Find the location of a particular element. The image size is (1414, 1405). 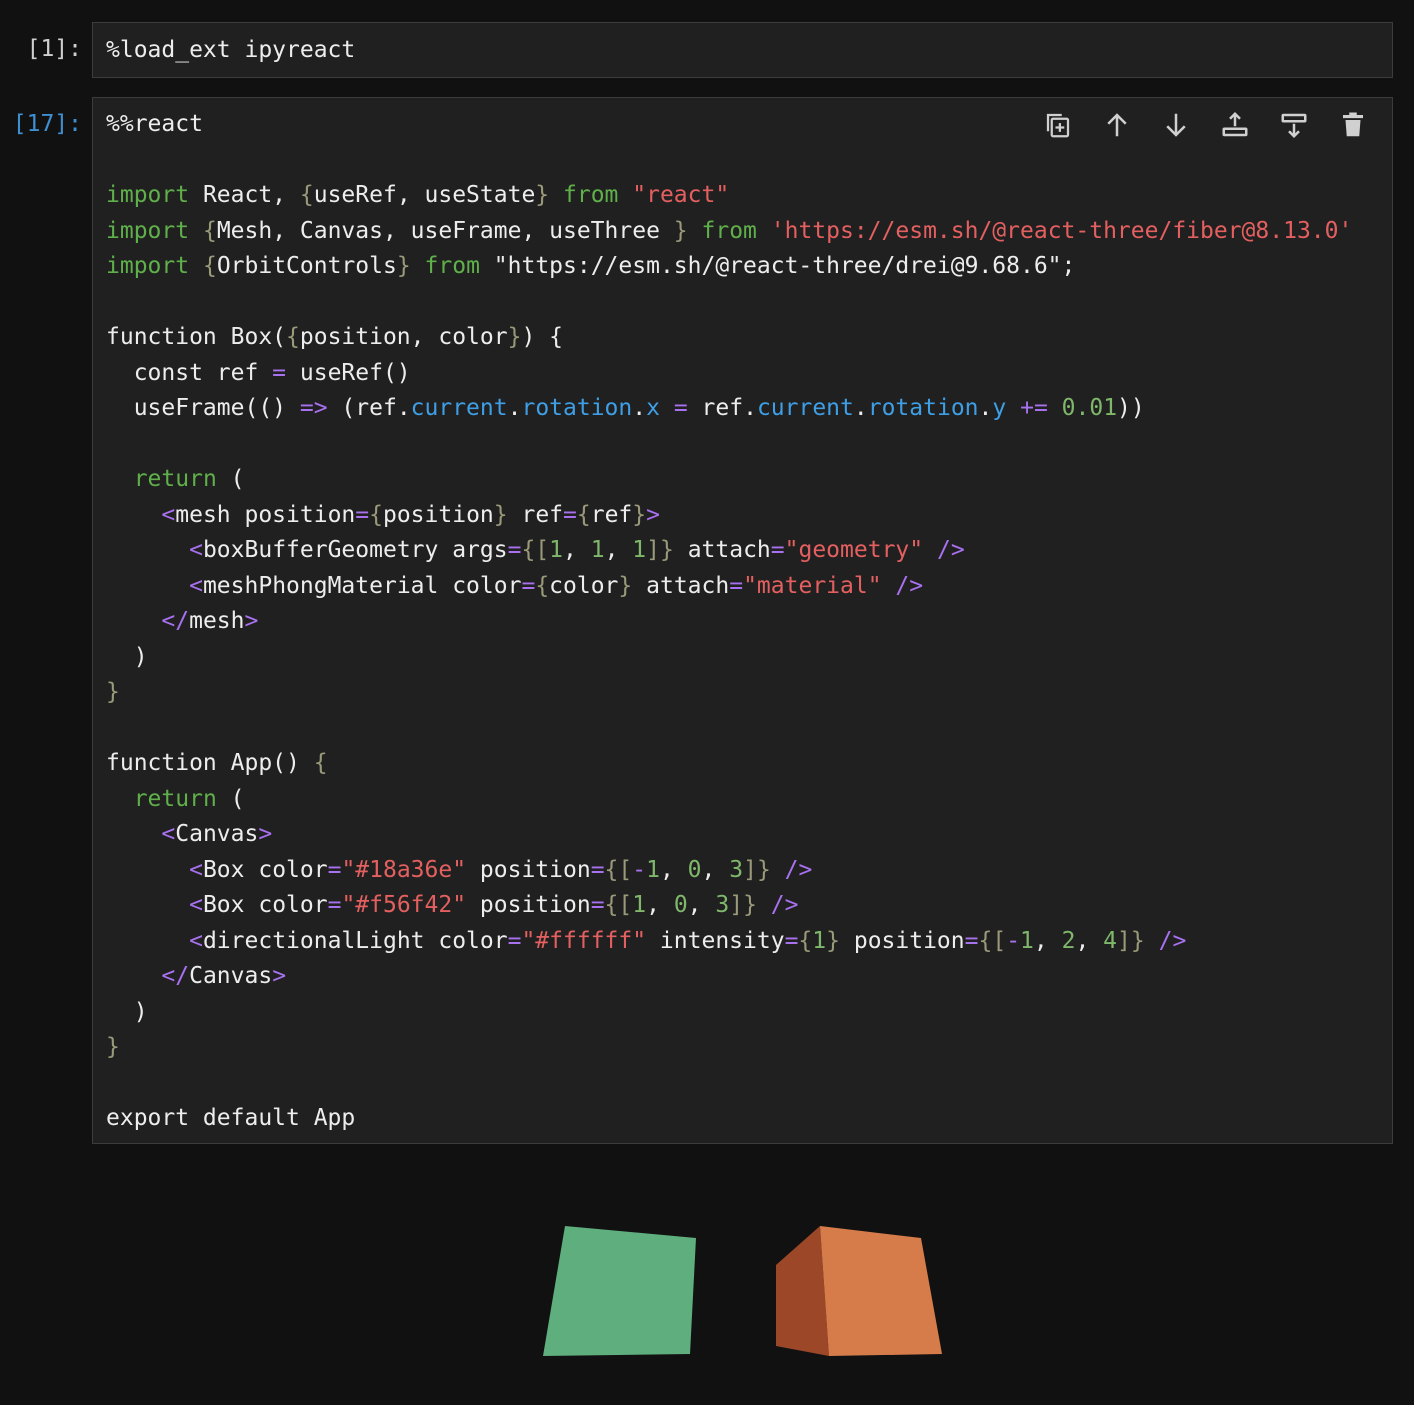

code-token: attach is located at coordinates (722, 550).